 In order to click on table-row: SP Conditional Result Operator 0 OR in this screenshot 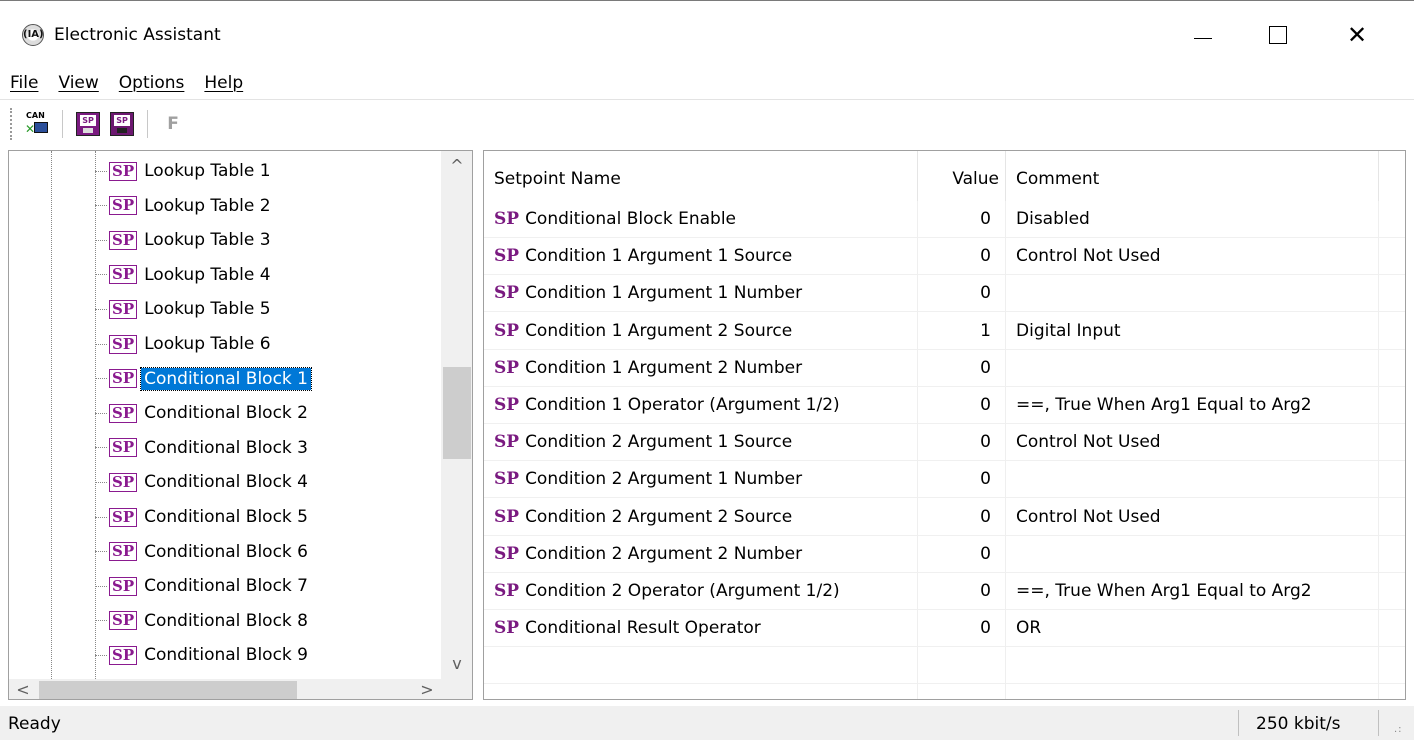, I will do `click(944, 628)`.